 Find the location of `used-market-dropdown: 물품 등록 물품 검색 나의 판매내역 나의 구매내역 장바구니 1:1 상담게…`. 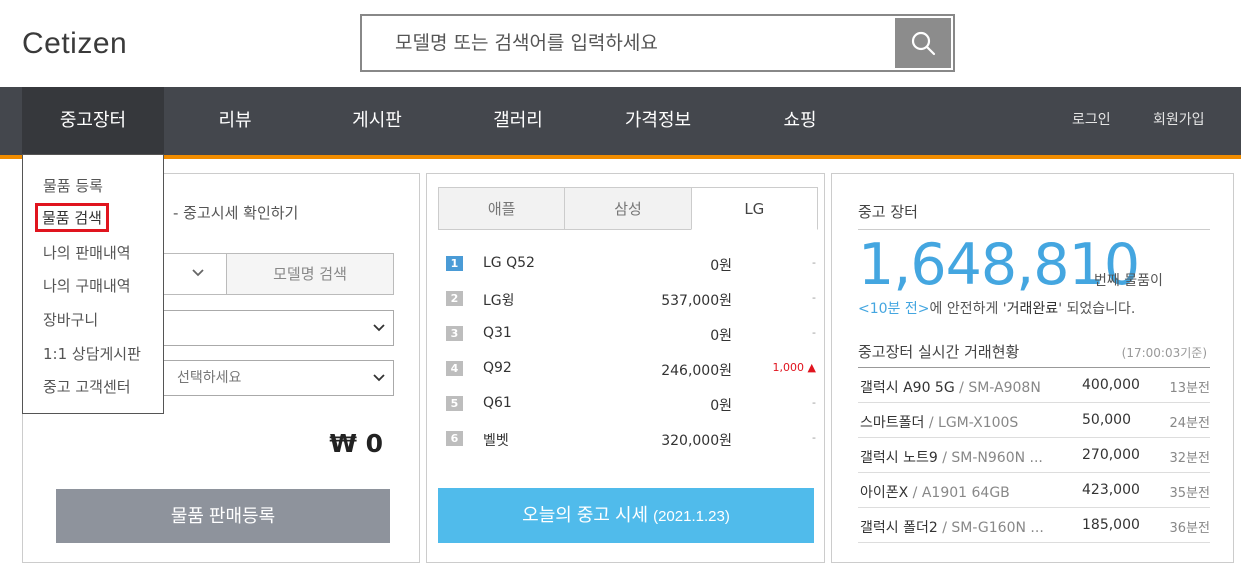

used-market-dropdown: 물품 등록 물품 검색 나의 판매내역 나의 구매내역 장바구니 1:1 상담게… is located at coordinates (93, 284).